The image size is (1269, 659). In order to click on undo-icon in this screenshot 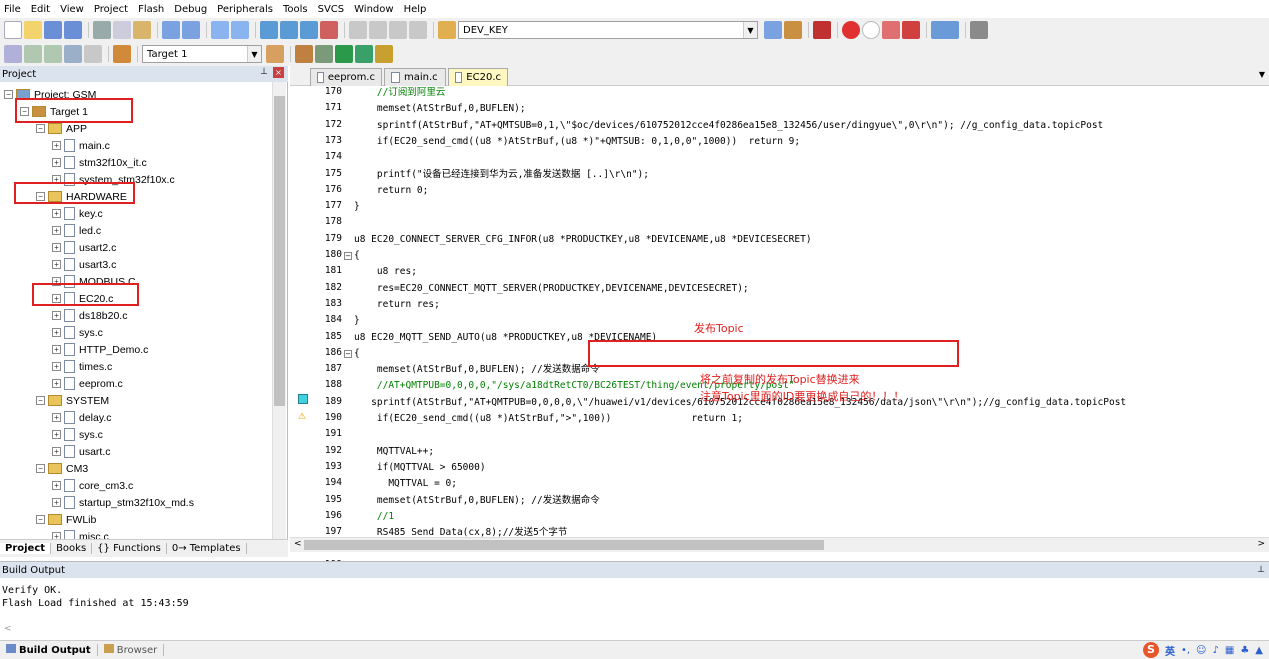, I will do `click(171, 30)`.